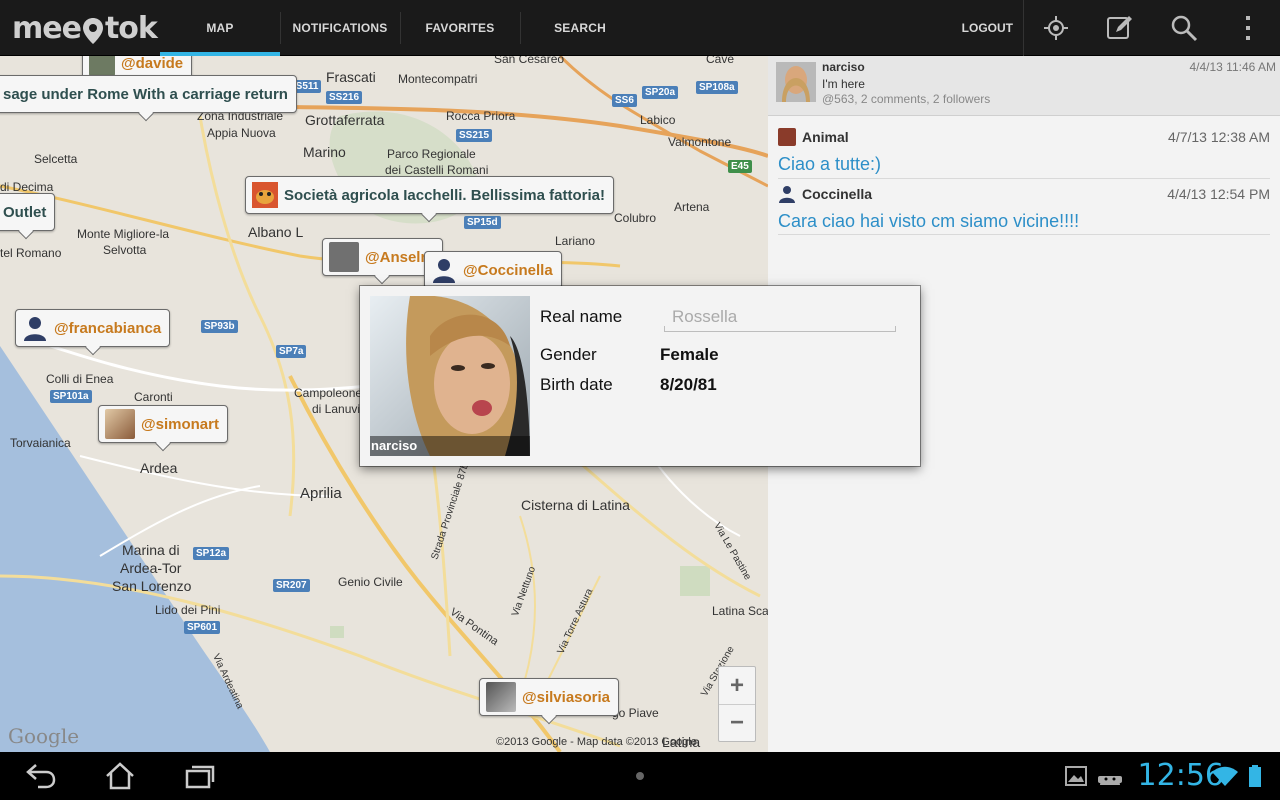  I want to click on road-shield: SP20a, so click(660, 92).